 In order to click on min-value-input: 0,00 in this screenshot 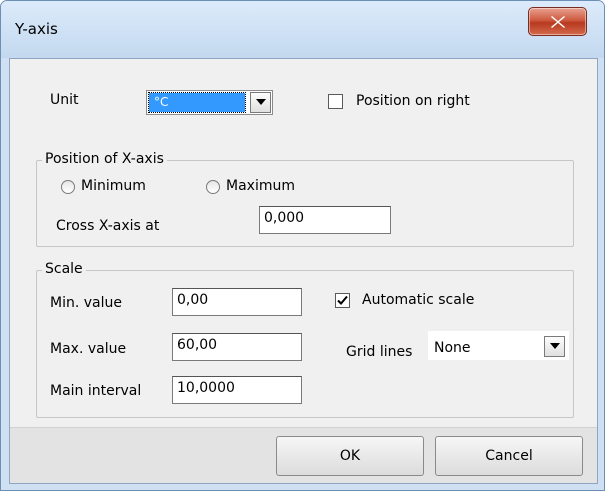, I will do `click(237, 302)`.